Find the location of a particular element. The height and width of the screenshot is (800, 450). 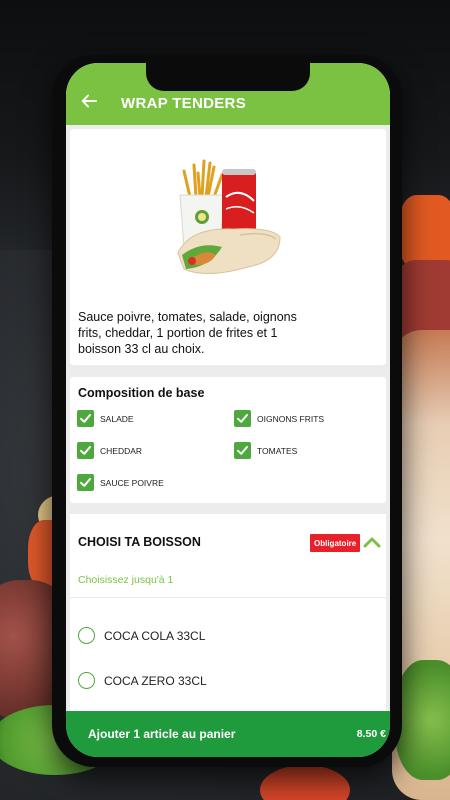

choice-limit-text: Choisissez jusqu'à 1 is located at coordinates (126, 580).